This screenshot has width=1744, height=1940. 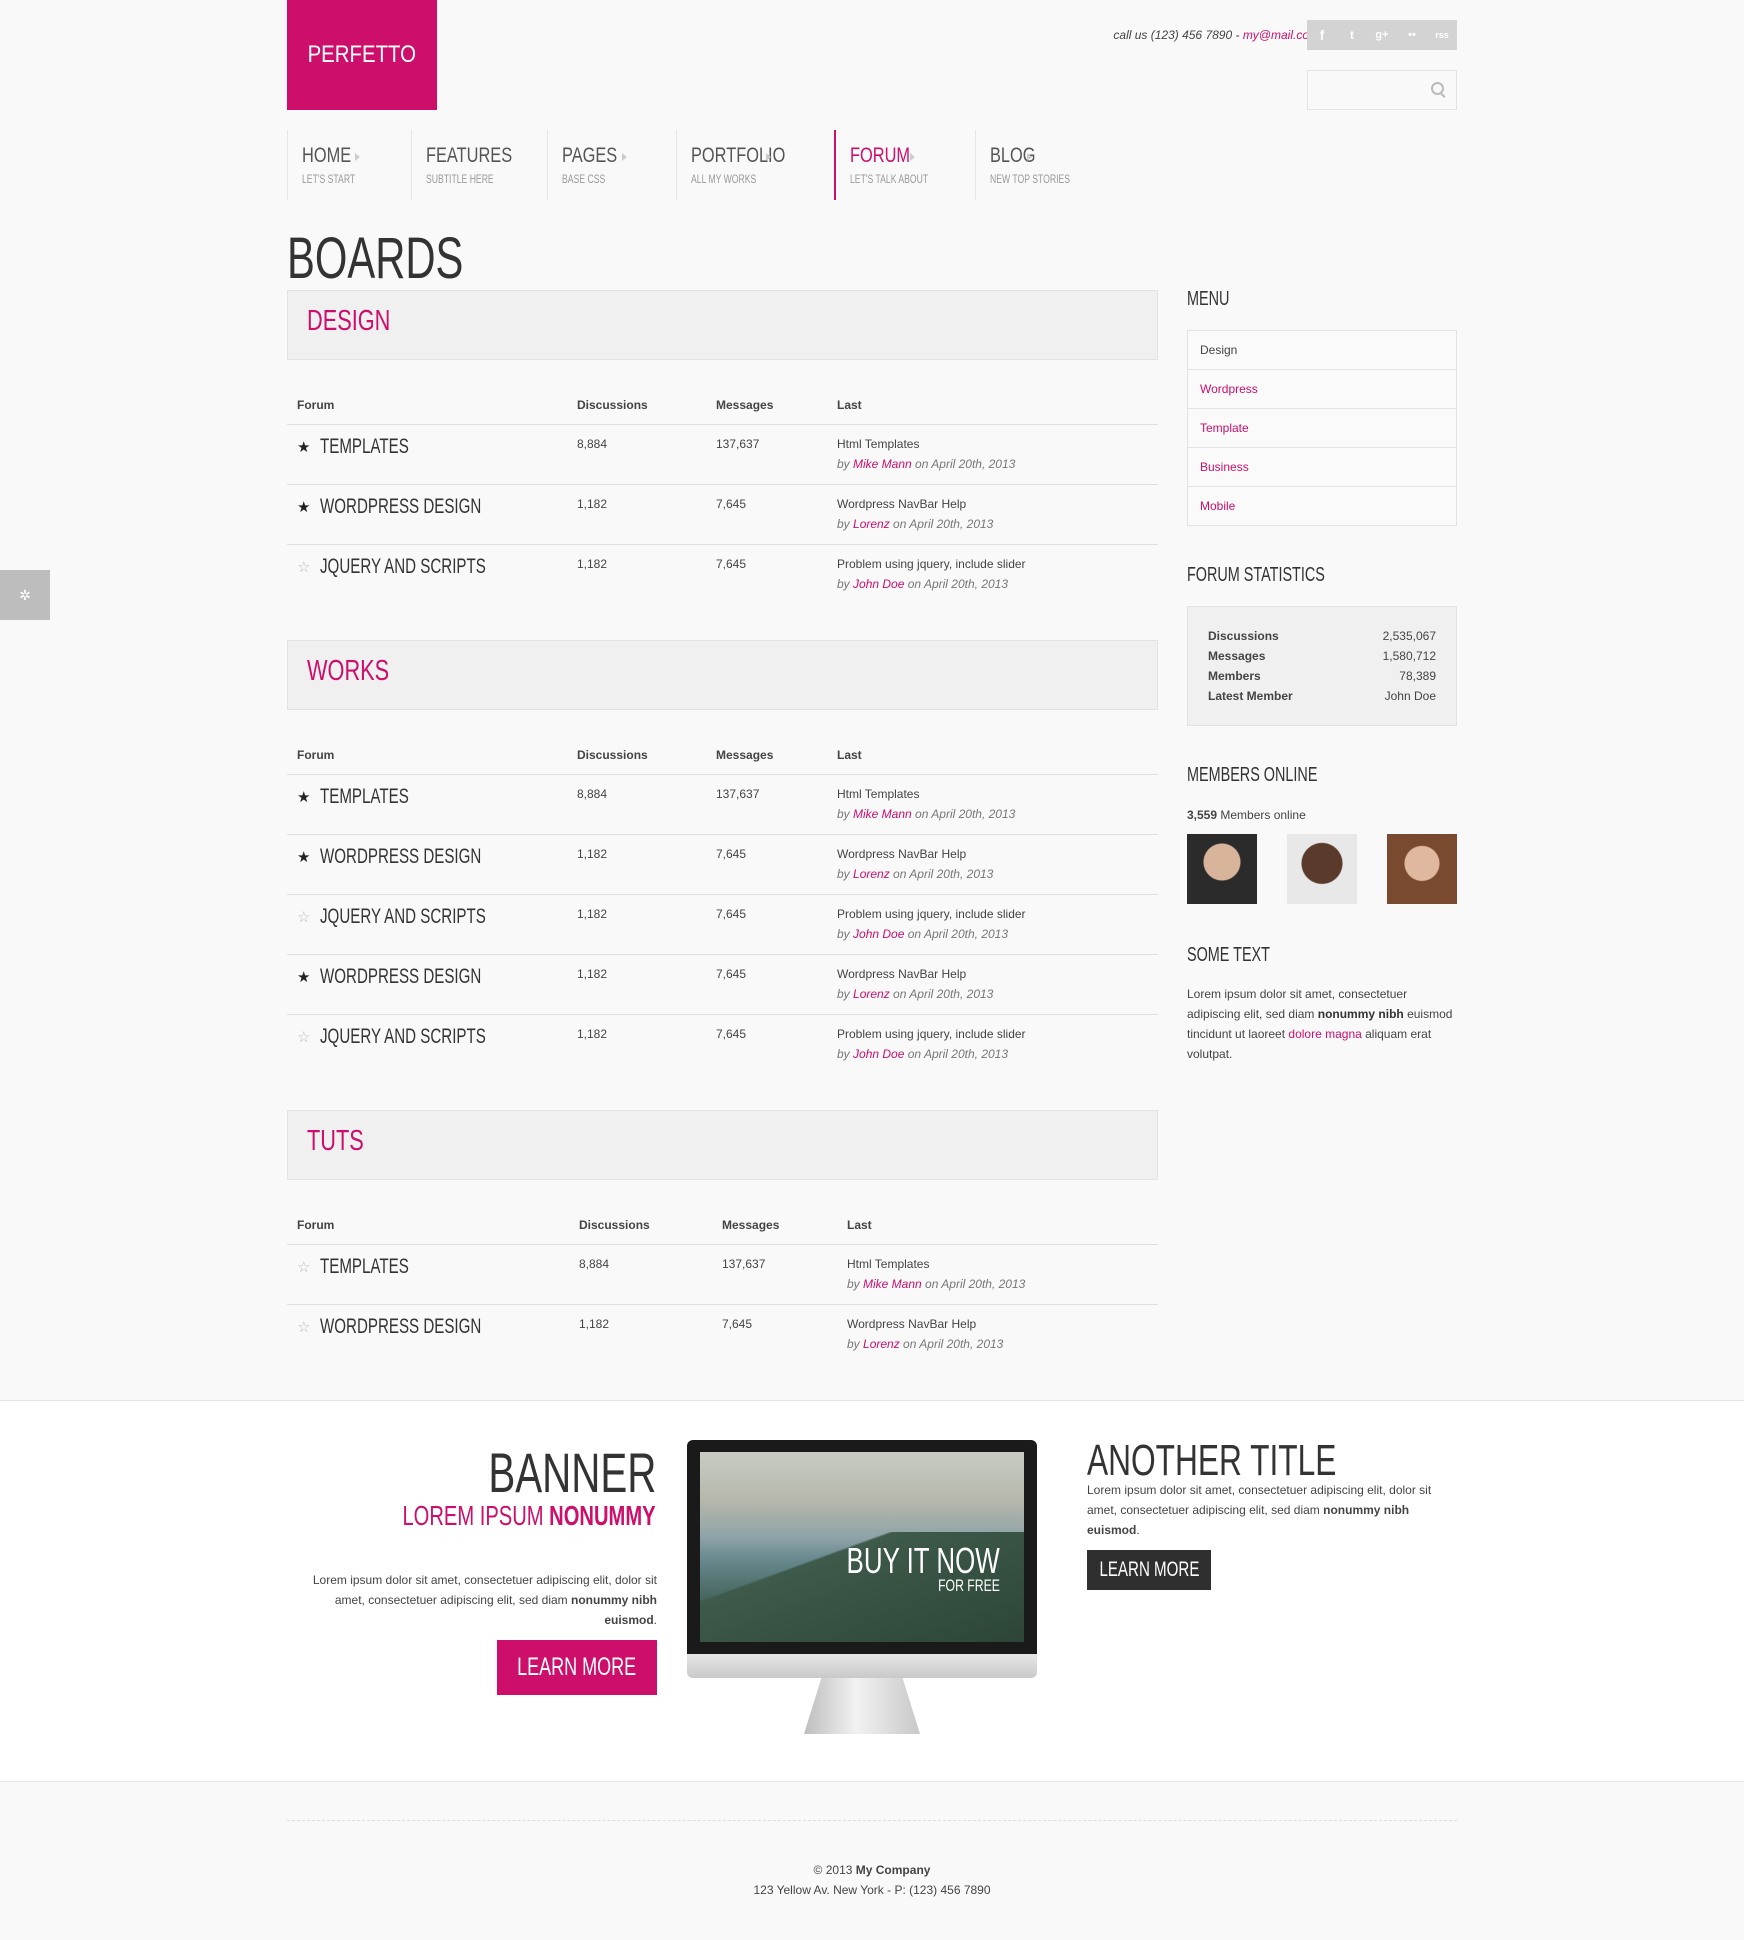 What do you see at coordinates (529, 1515) in the screenshot?
I see `banner-subtitle: LOREM IPSUM NONUMMY` at bounding box center [529, 1515].